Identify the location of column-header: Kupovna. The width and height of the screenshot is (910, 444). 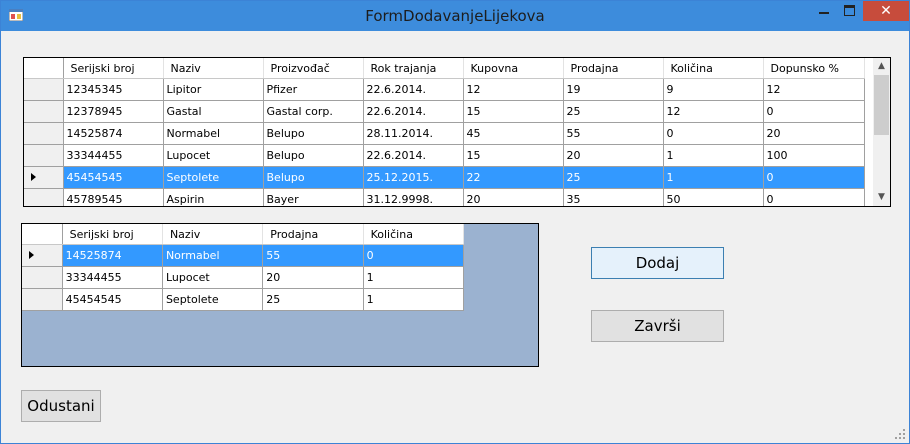
(513, 68).